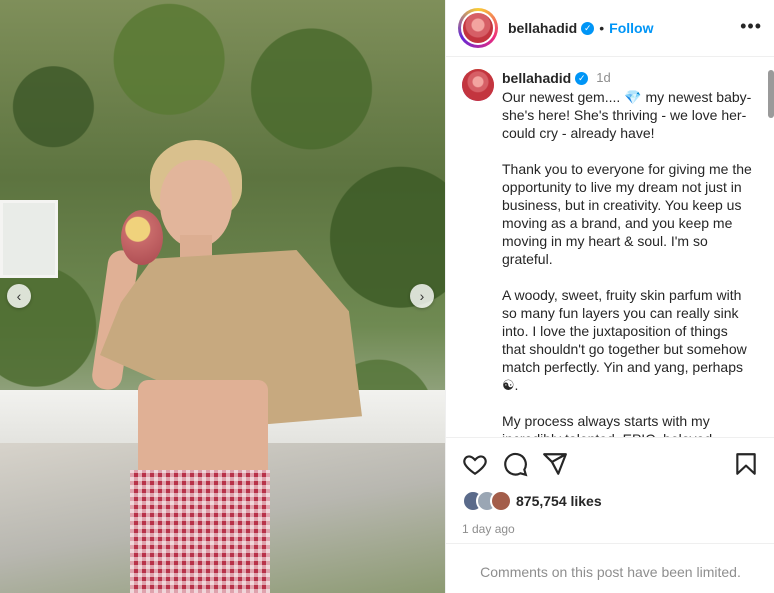 This screenshot has width=774, height=593. Describe the element at coordinates (559, 501) in the screenshot. I see `like-count: 875,754 likes` at that location.